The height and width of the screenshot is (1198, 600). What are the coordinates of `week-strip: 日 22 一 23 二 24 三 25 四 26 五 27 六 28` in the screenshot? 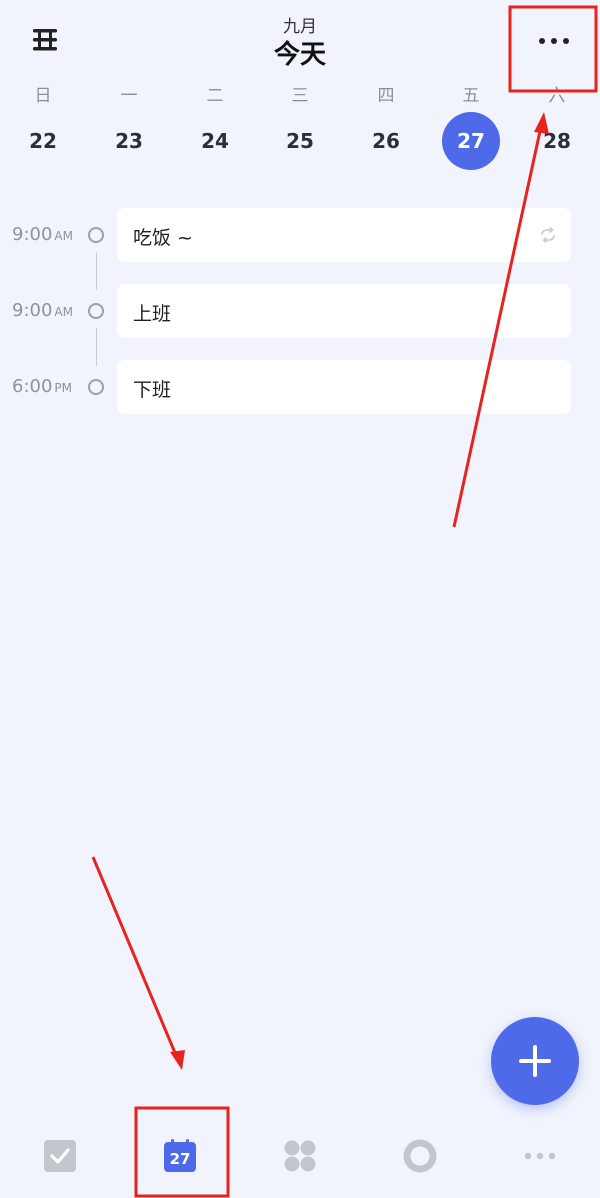 It's located at (300, 130).